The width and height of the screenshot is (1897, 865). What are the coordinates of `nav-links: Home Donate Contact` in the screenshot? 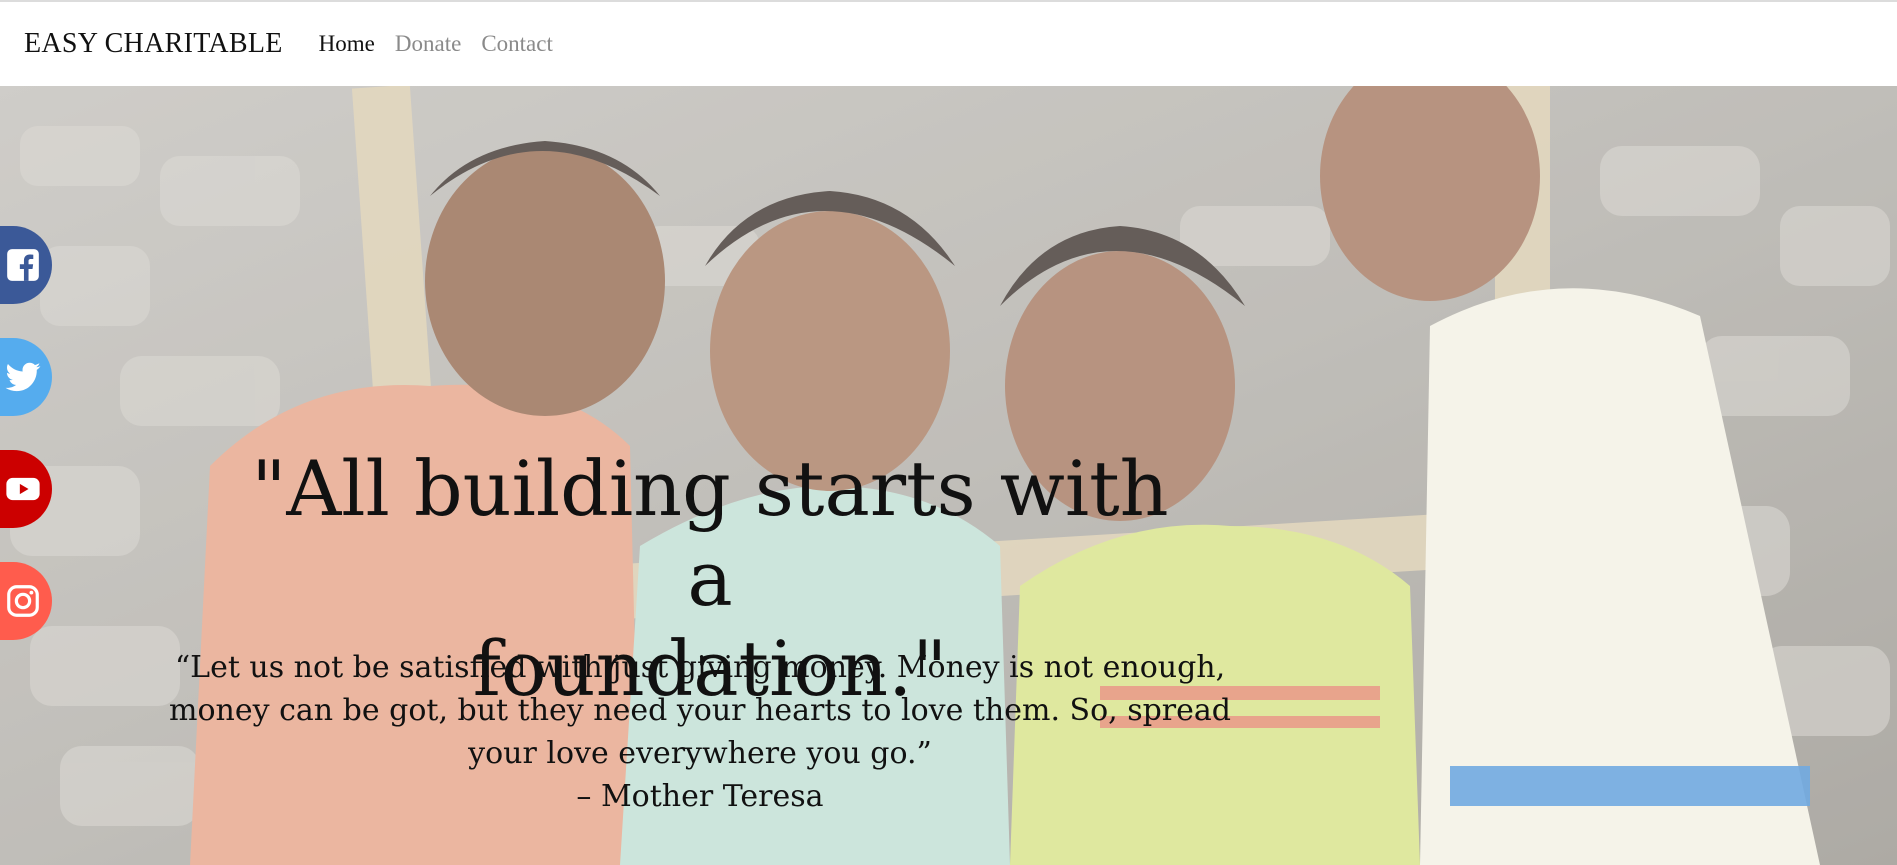 It's located at (446, 44).